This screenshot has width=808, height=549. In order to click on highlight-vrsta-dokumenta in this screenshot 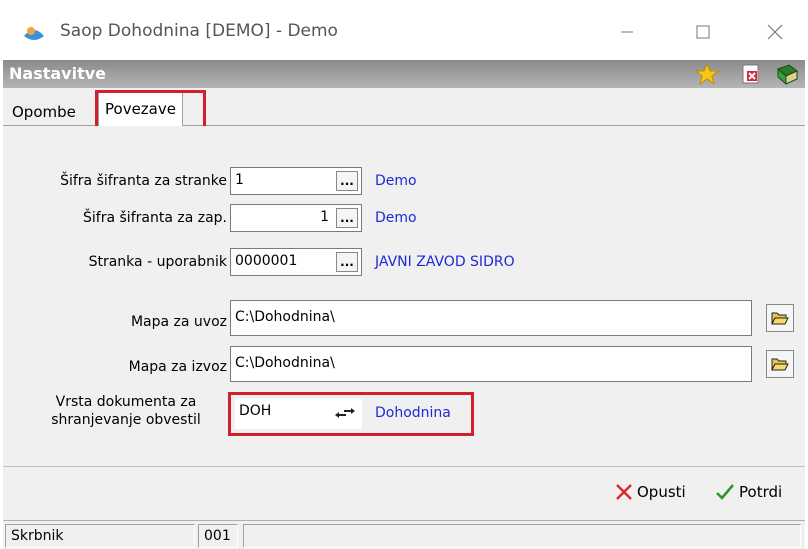, I will do `click(351, 414)`.